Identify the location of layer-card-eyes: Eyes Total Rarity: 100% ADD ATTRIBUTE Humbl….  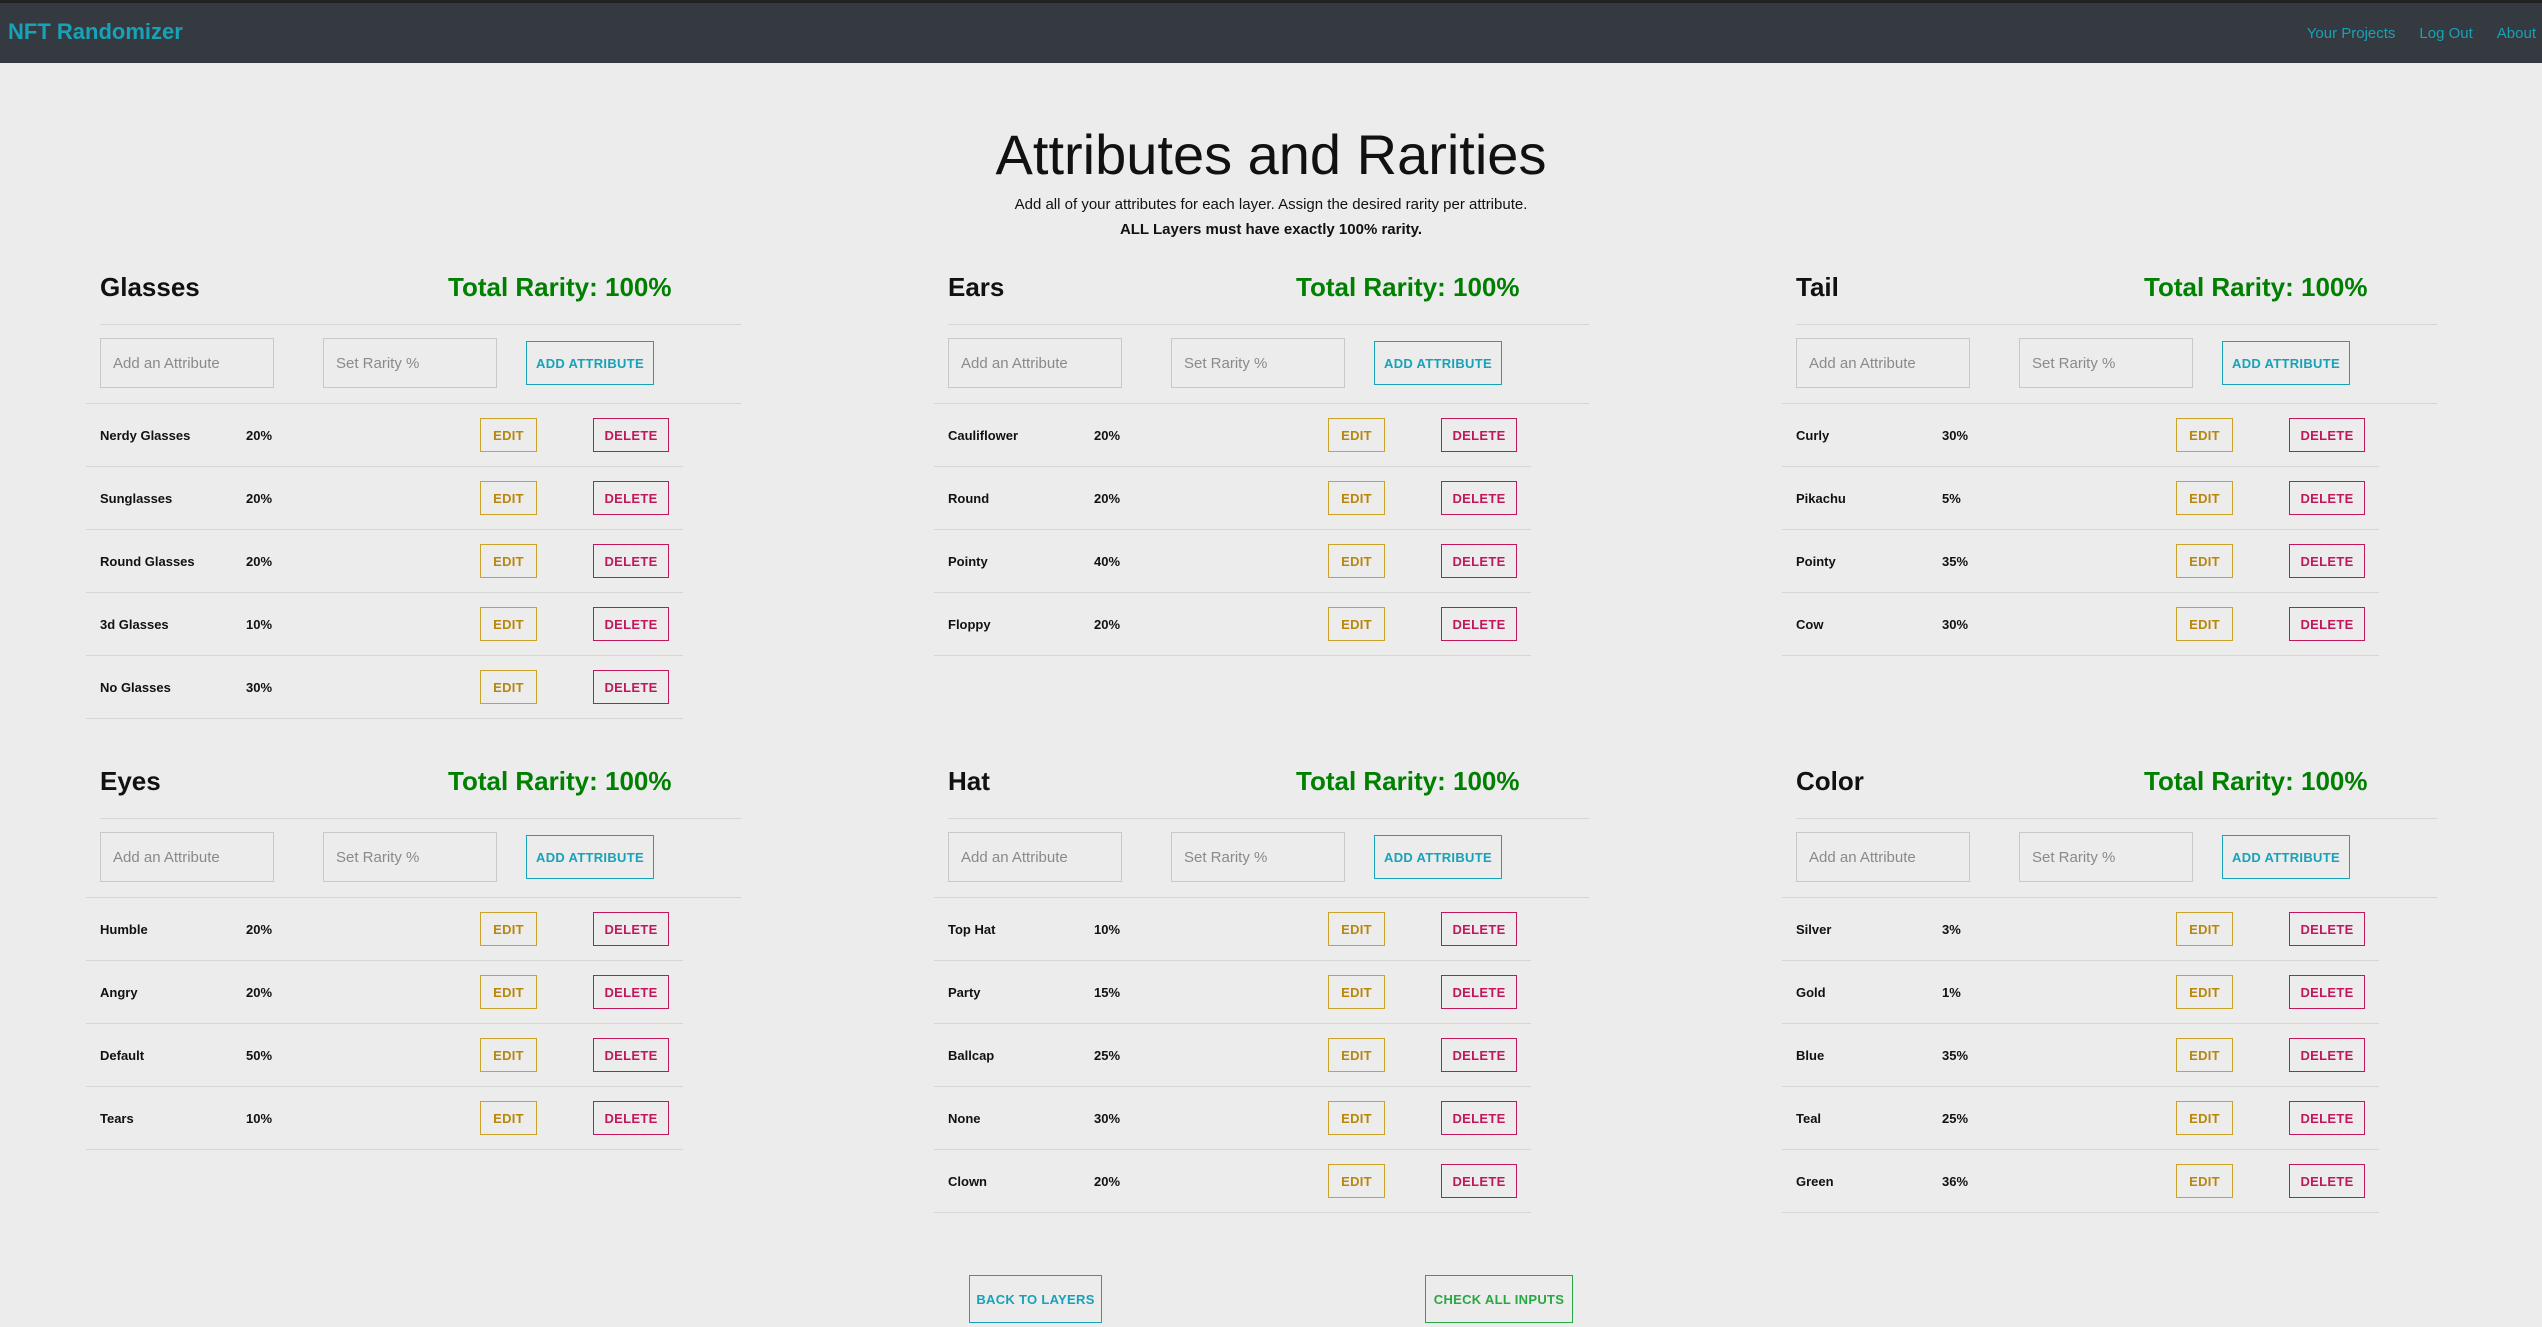
(413, 958).